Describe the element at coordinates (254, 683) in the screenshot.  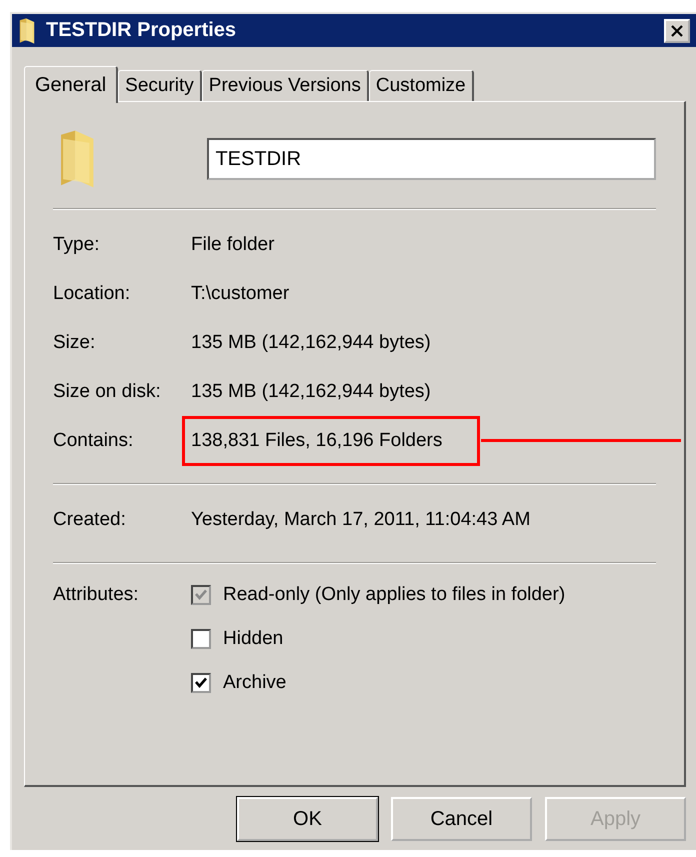
I see `checkbox-label: Archive` at that location.